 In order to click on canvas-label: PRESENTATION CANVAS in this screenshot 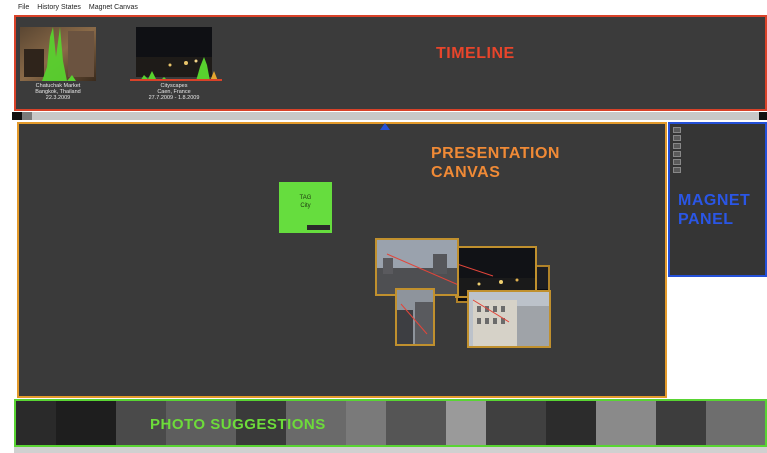, I will do `click(495, 163)`.